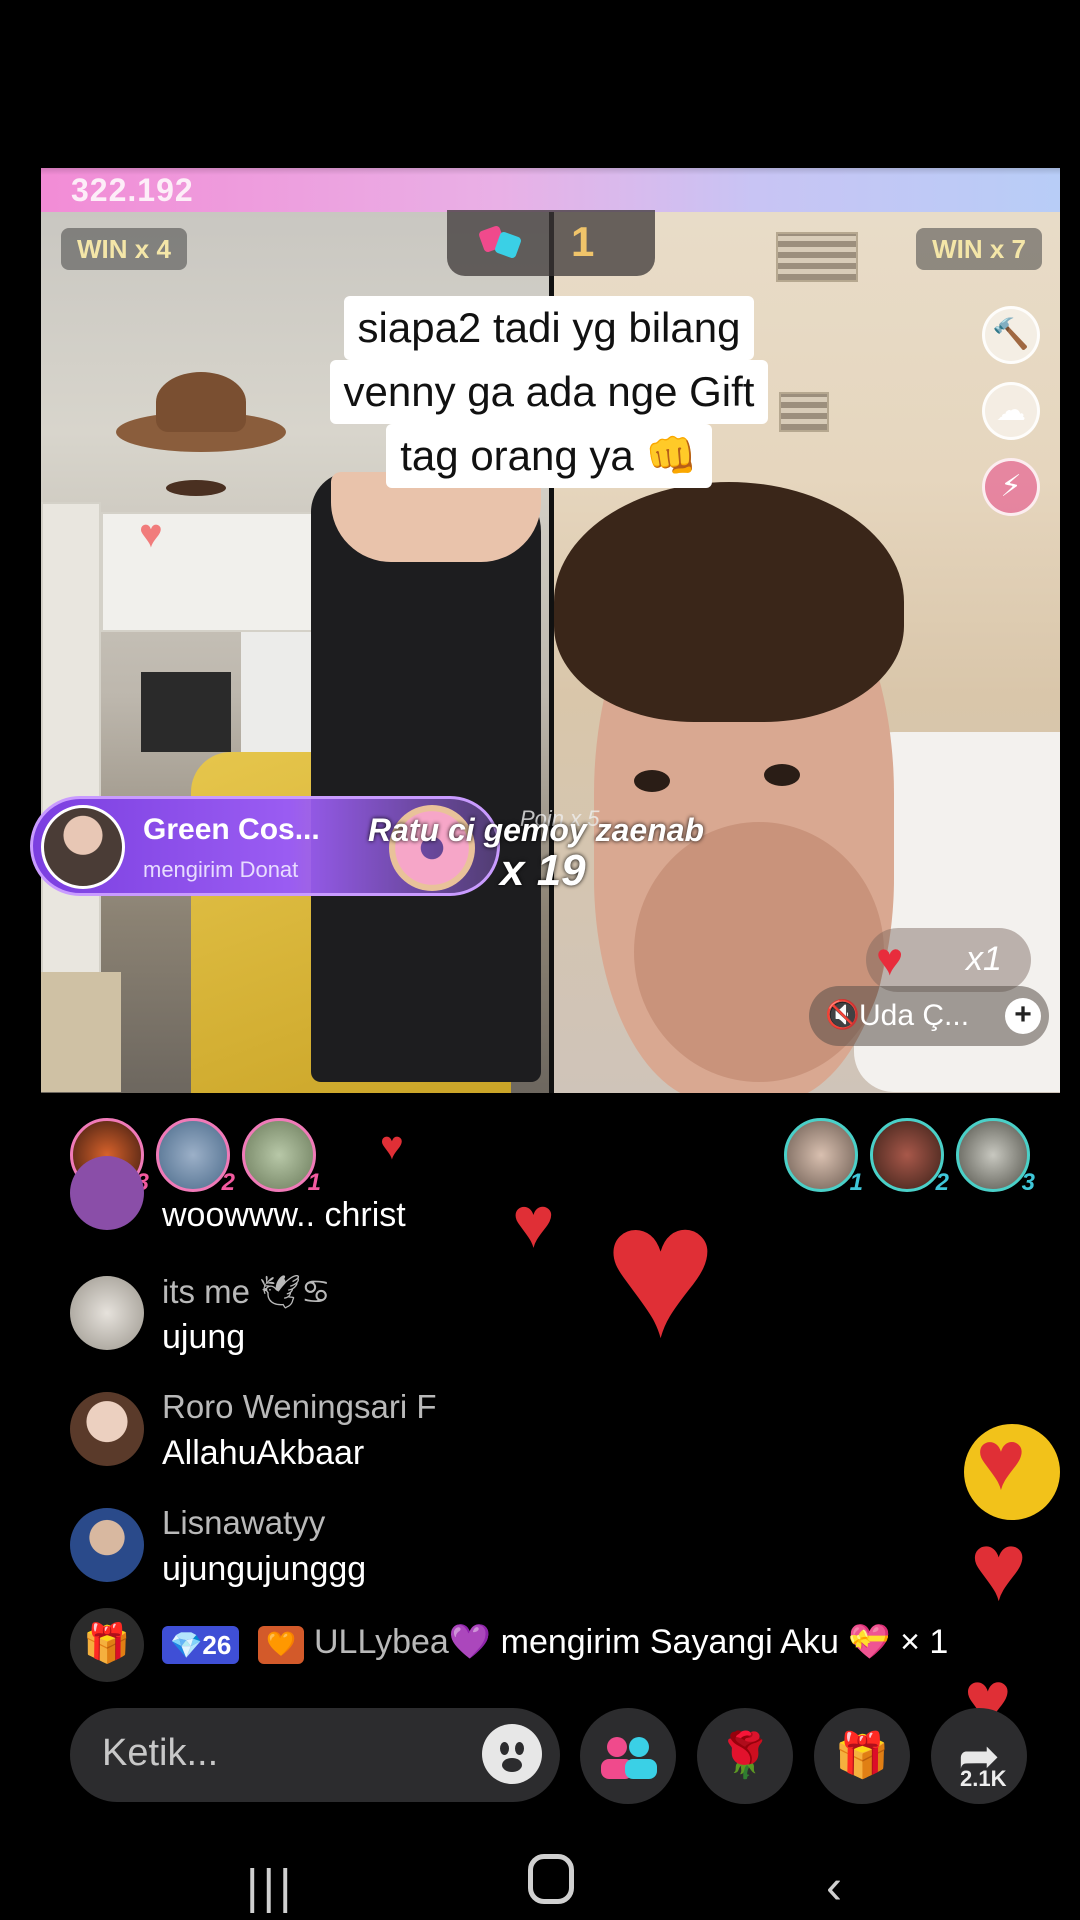  Describe the element at coordinates (186, 712) in the screenshot. I see `oven` at that location.